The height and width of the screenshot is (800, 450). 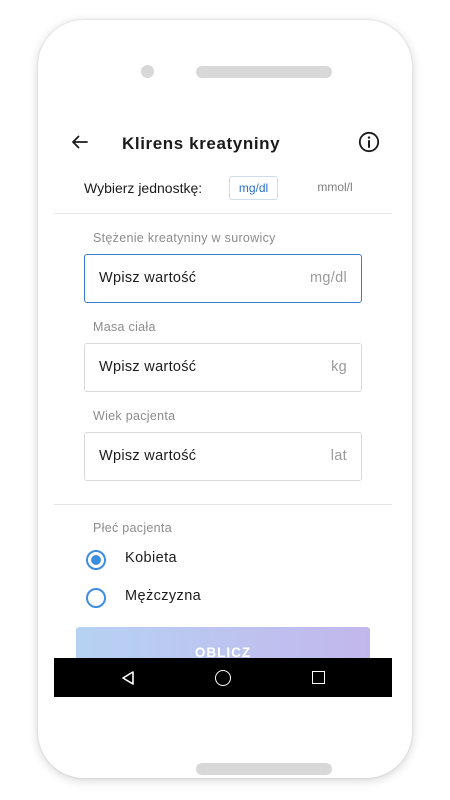 I want to click on radio-male: Mężczyzna, so click(x=154, y=598).